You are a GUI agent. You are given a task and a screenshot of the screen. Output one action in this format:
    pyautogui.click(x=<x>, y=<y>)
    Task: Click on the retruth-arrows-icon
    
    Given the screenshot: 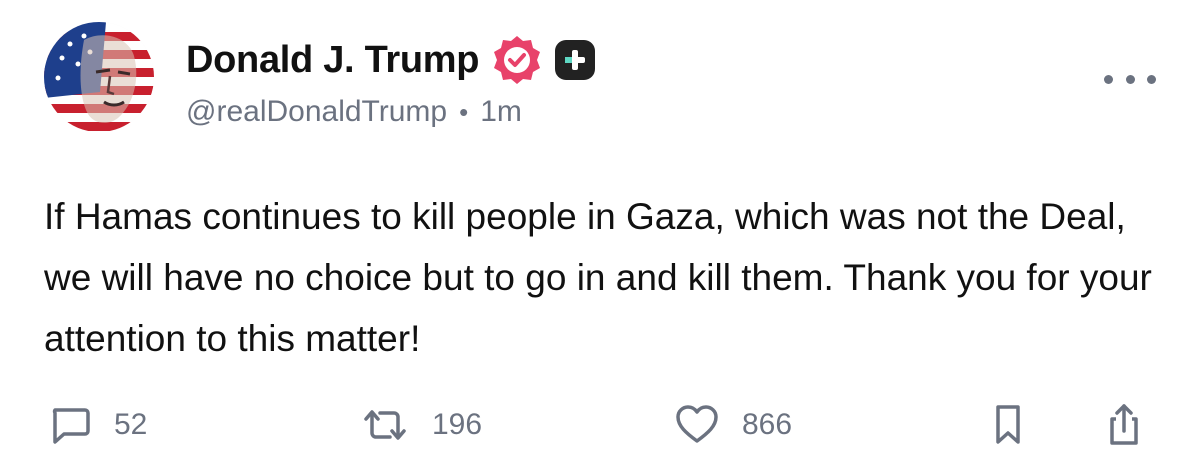 What is the action you would take?
    pyautogui.click(x=385, y=425)
    